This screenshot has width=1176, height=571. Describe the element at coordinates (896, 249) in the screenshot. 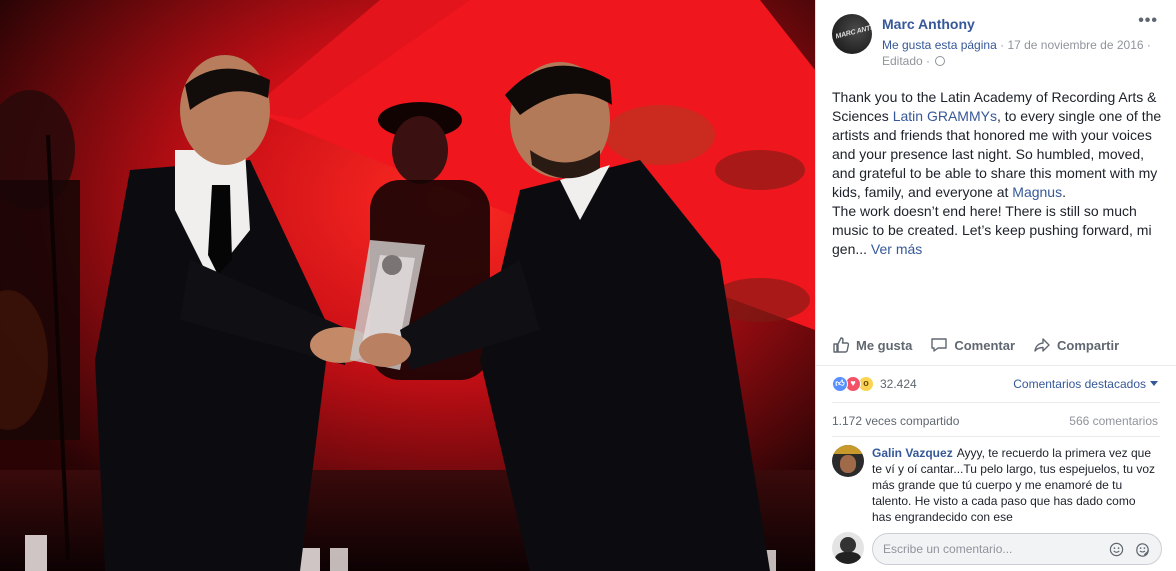

I see `see-more-link: Ver más` at that location.